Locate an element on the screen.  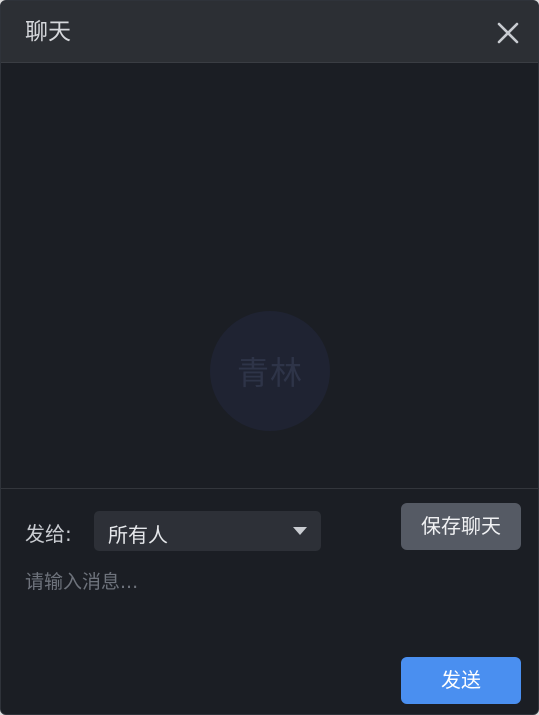
save-chat-button: 保存聊天 is located at coordinates (461, 526).